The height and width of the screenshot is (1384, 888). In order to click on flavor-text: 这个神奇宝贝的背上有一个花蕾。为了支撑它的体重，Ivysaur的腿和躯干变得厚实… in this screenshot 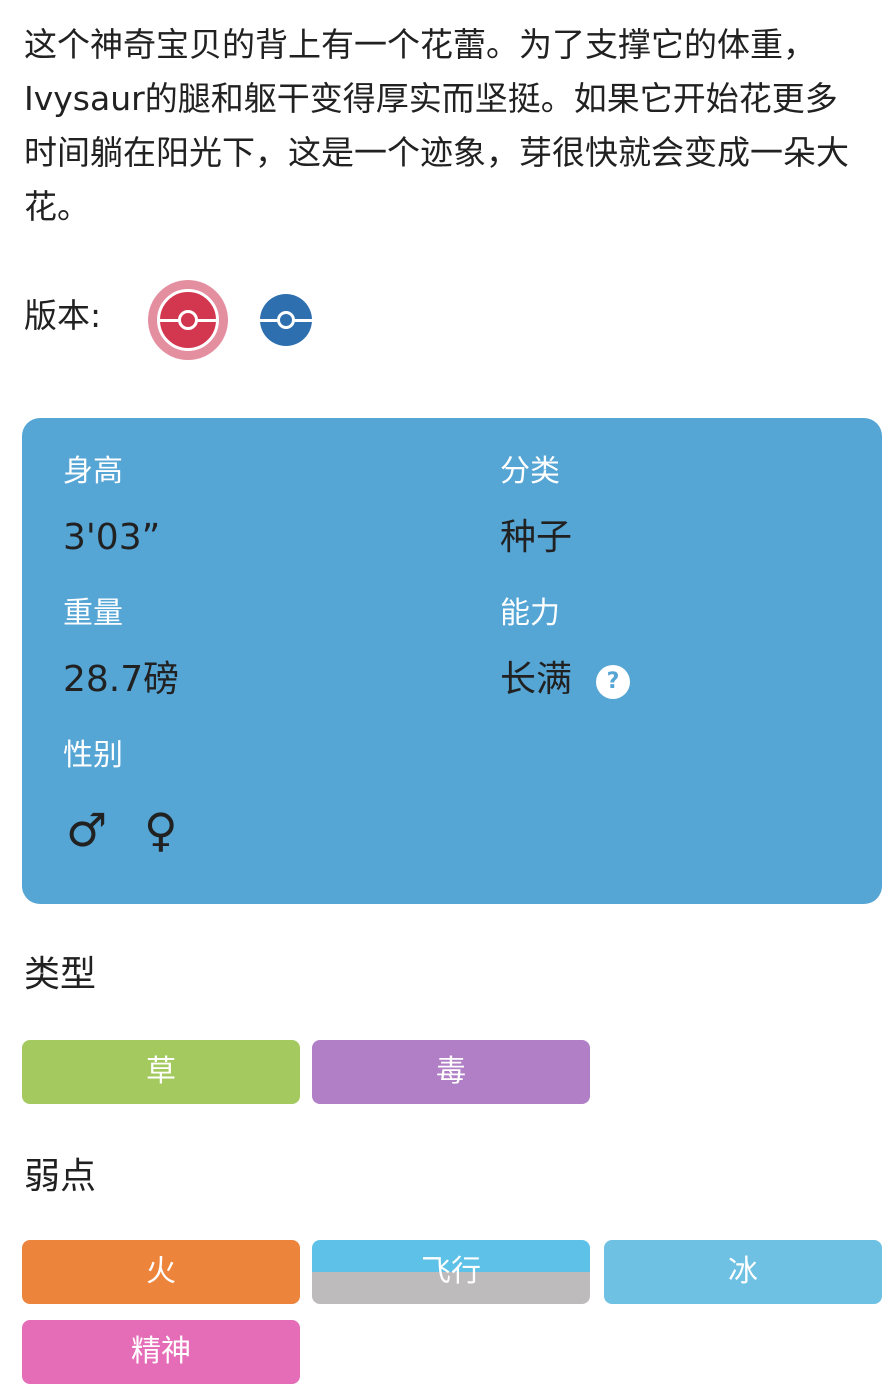, I will do `click(436, 125)`.